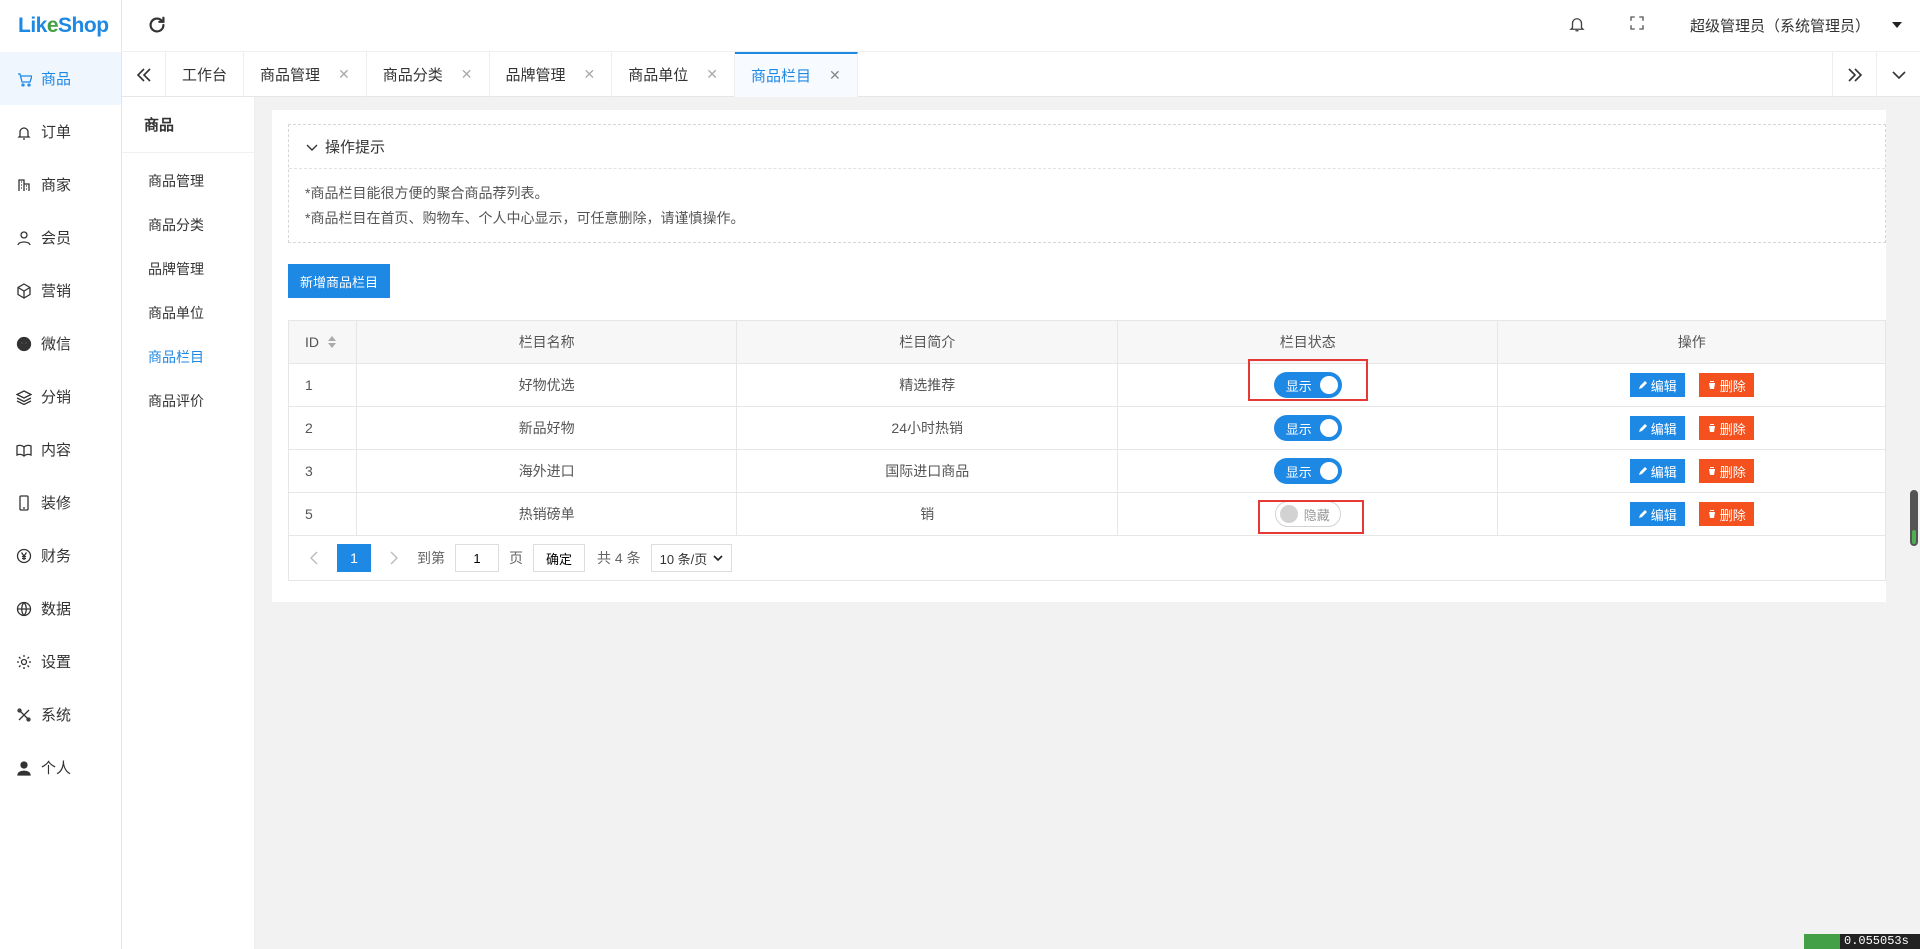 This screenshot has width=1920, height=949. Describe the element at coordinates (60, 661) in the screenshot. I see `sidebar-item-11: 设置` at that location.